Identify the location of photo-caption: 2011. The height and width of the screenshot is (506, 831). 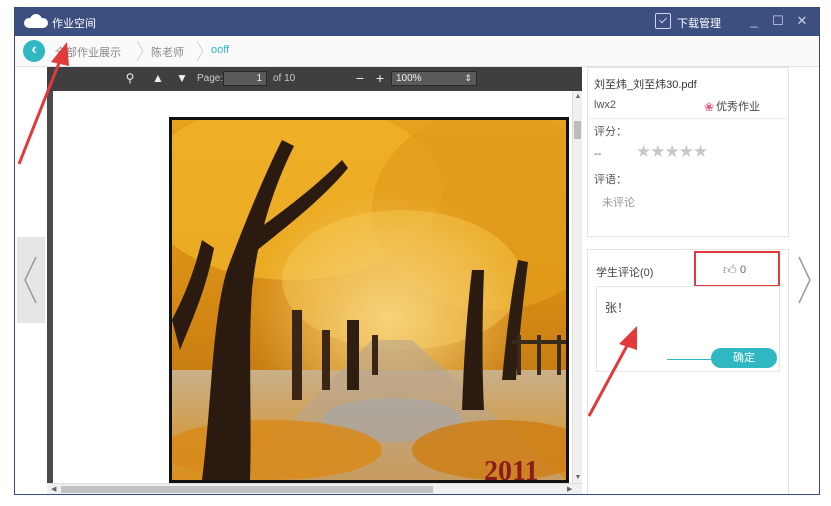
(511, 468).